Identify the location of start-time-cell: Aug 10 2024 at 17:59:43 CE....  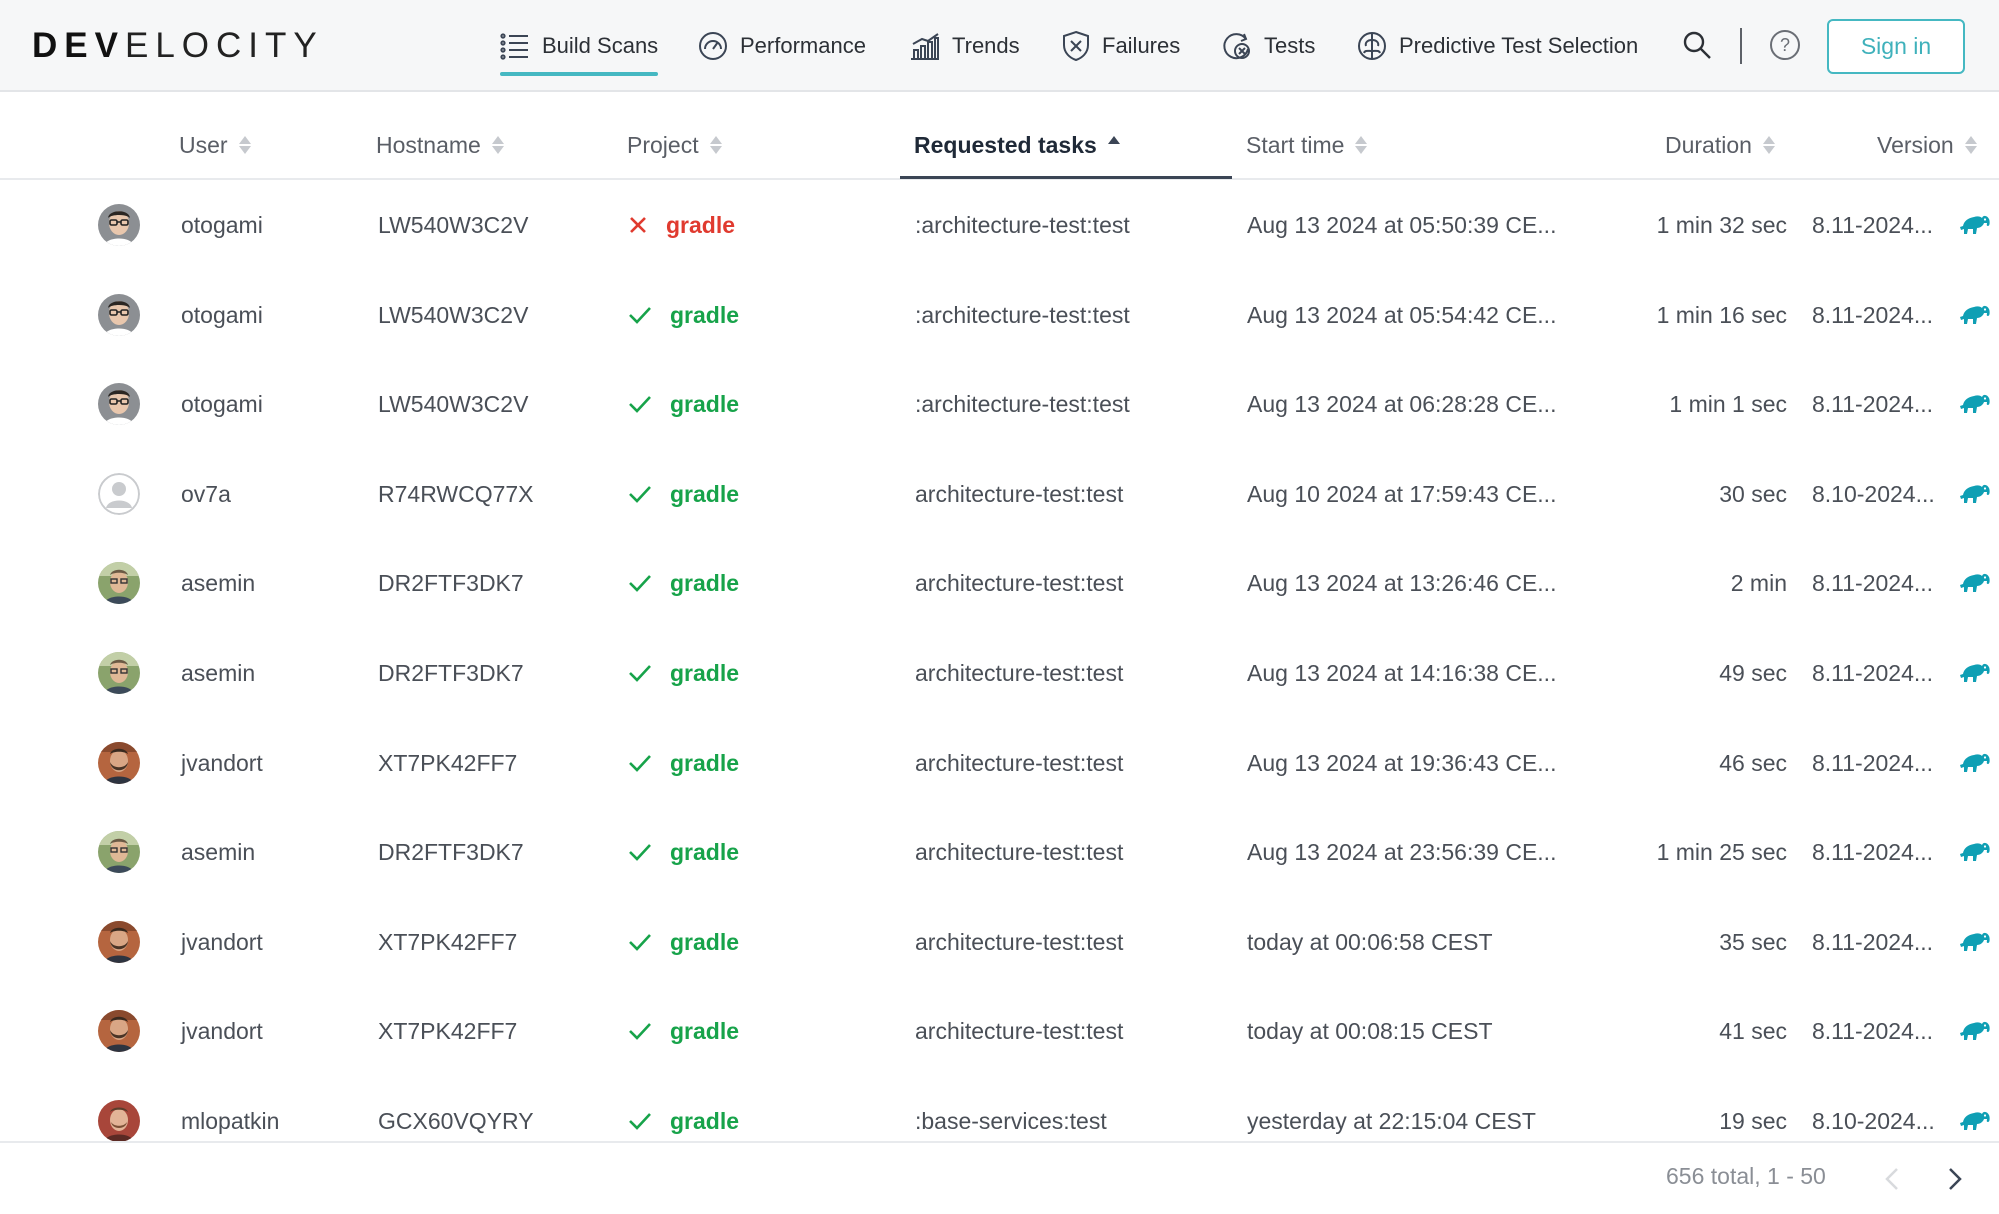
(1402, 493).